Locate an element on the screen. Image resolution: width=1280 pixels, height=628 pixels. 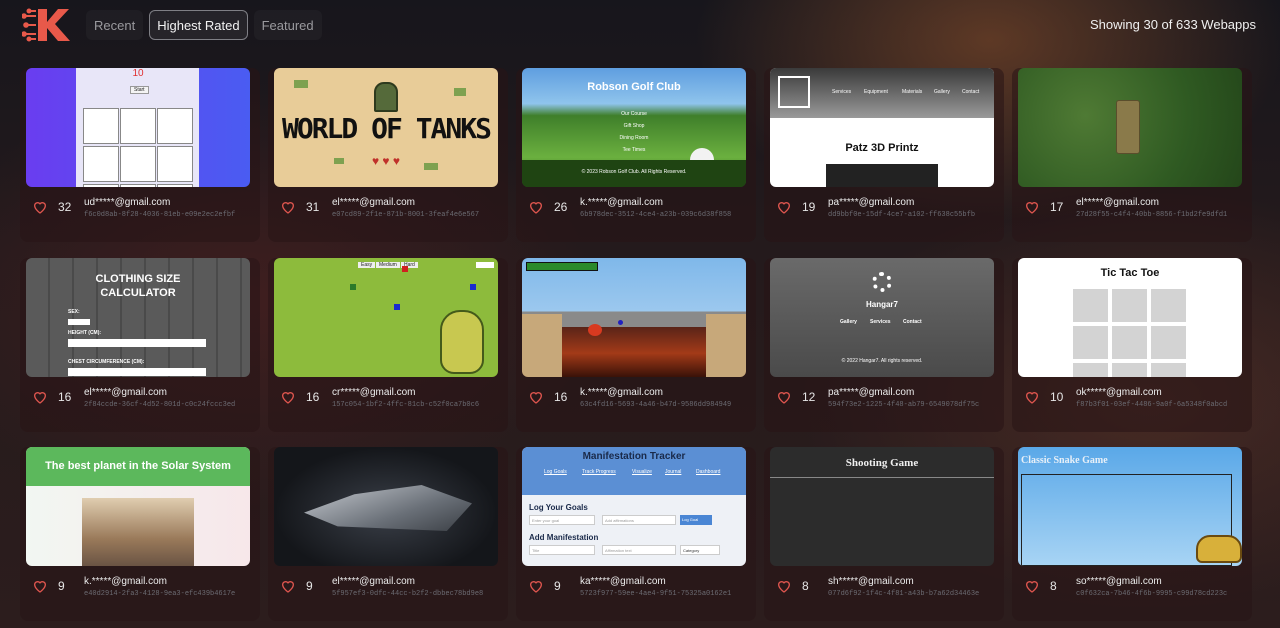
nav-link: Gallery is located at coordinates (942, 92).